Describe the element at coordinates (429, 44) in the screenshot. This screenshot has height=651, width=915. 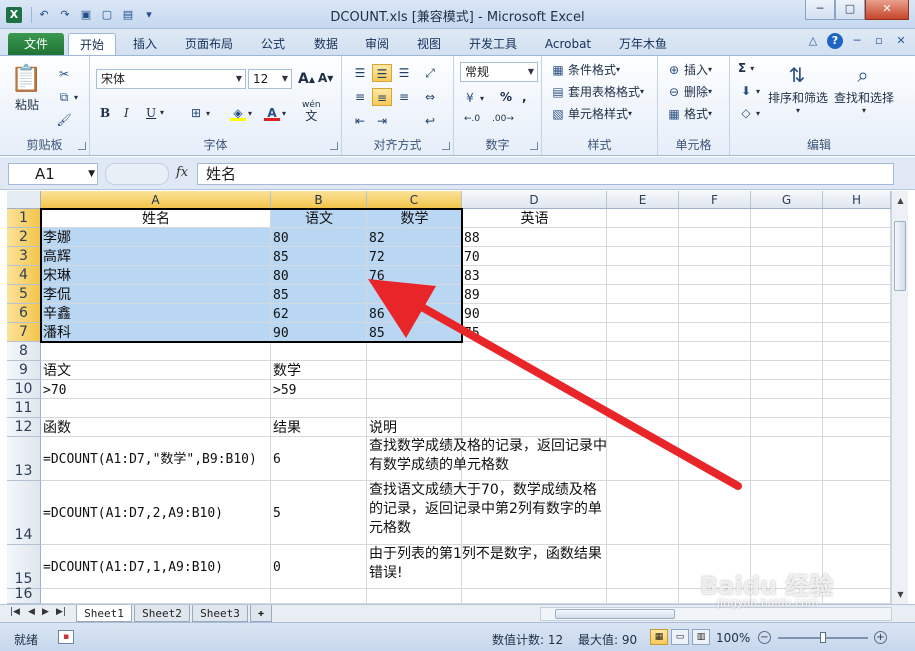
I see `tab-view: 视图` at that location.